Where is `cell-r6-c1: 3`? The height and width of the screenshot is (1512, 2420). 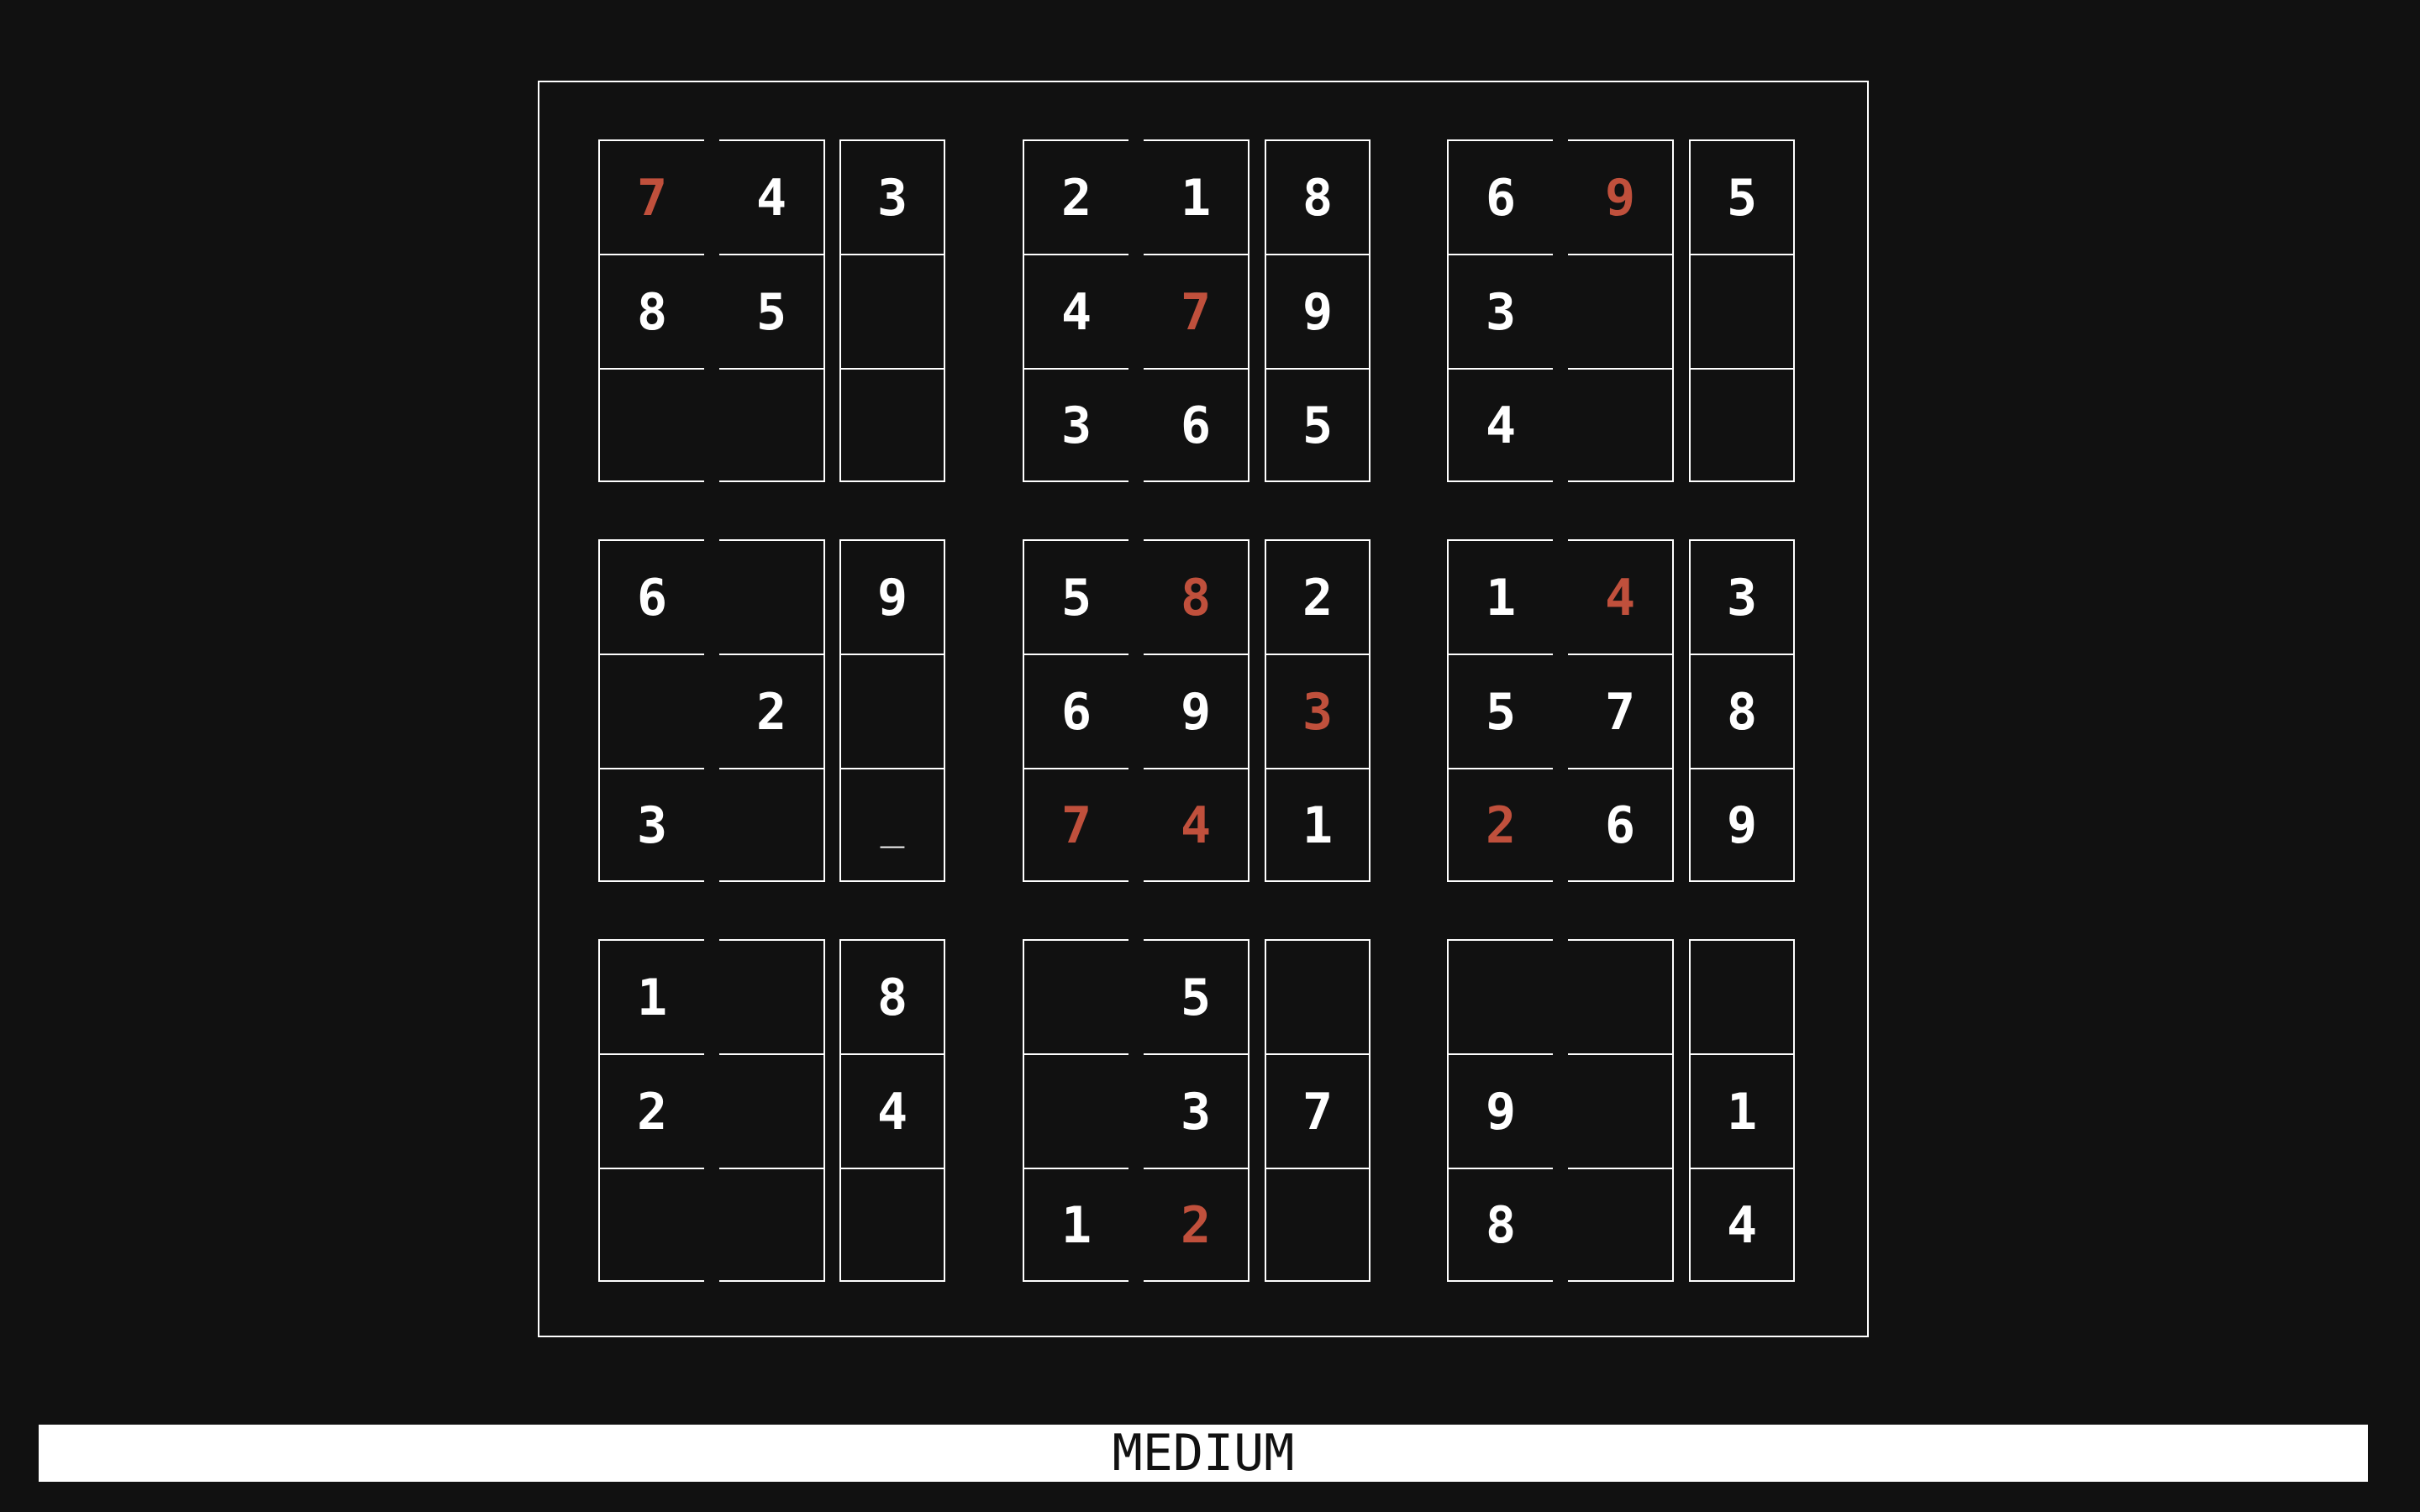 cell-r6-c1: 3 is located at coordinates (651, 825).